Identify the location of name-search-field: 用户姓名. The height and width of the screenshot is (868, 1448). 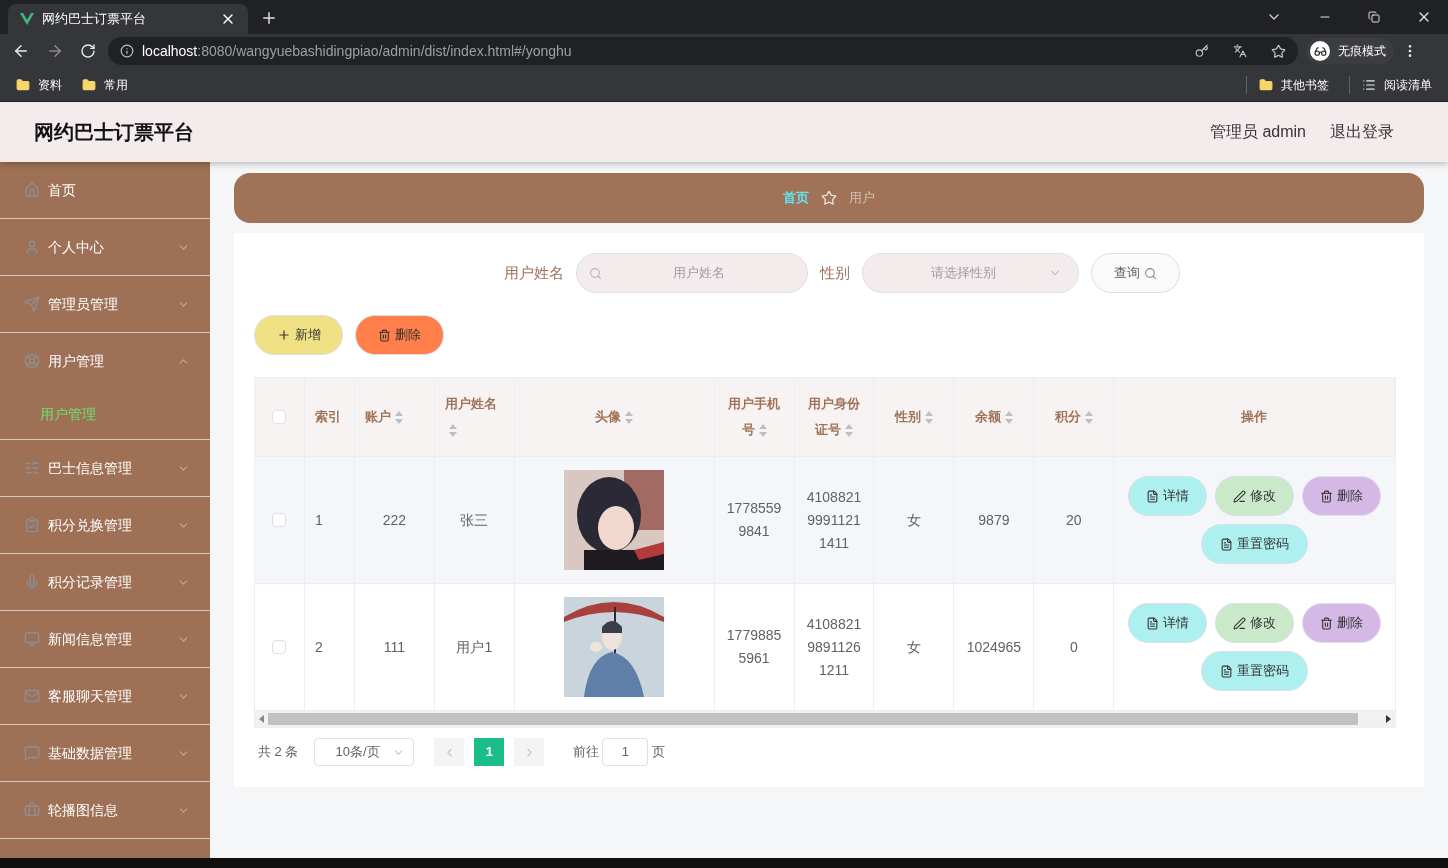
(692, 273).